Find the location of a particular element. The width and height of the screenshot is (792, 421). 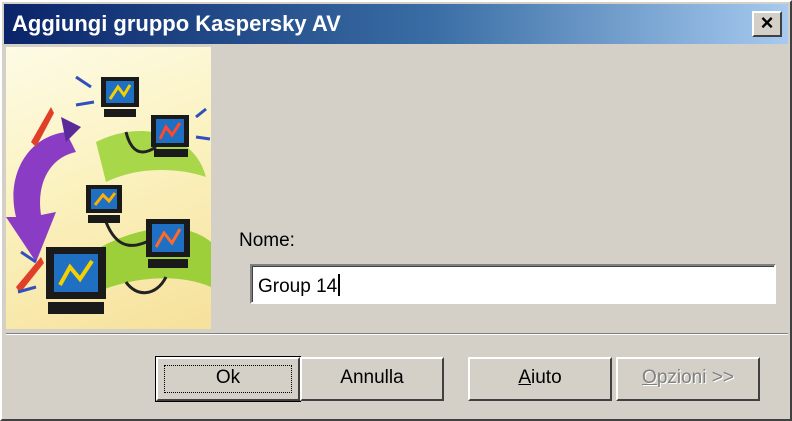

purple-arrow is located at coordinates (41, 197).